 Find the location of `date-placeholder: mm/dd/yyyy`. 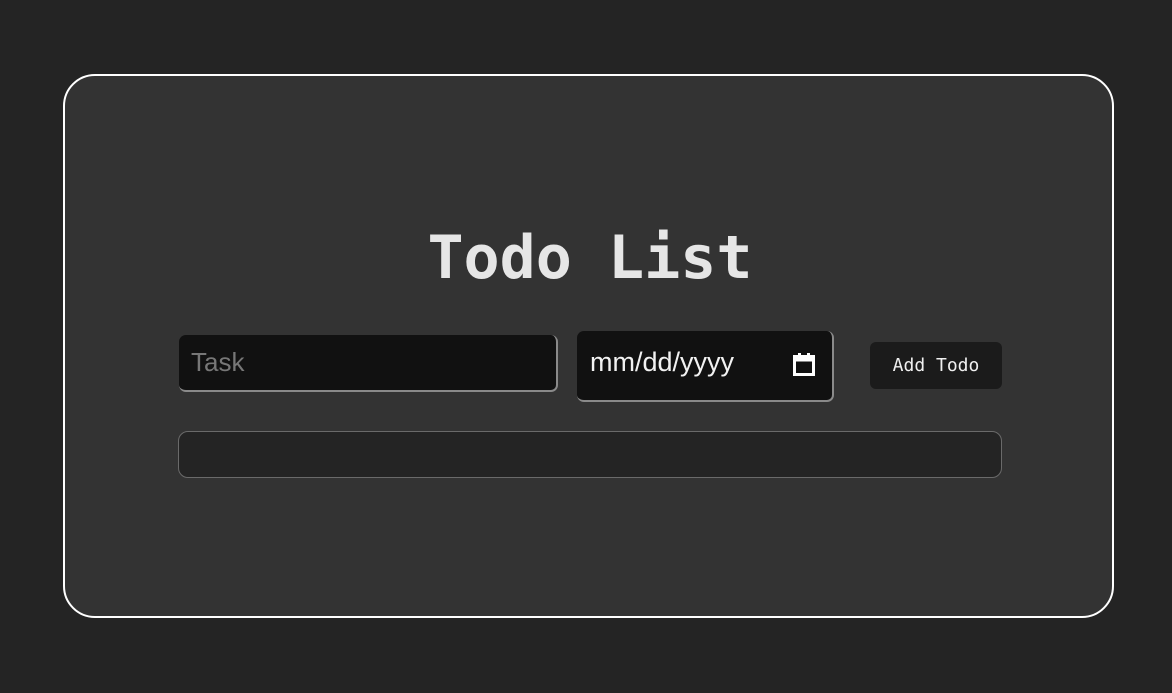

date-placeholder: mm/dd/yyyy is located at coordinates (662, 362).